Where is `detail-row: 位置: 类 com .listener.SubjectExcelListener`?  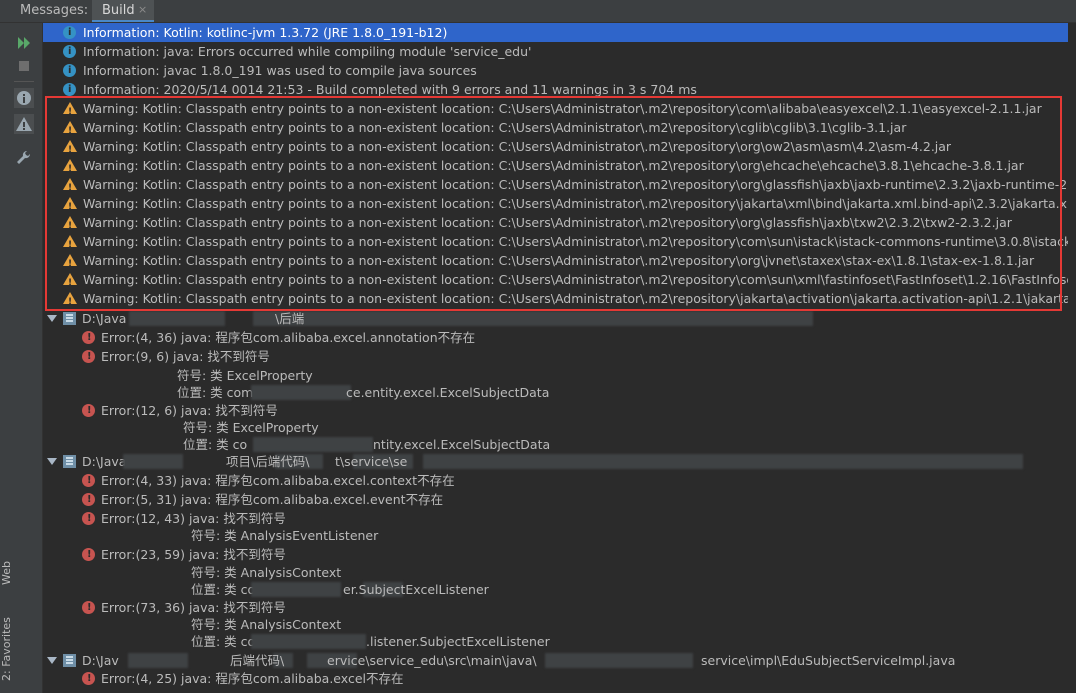 detail-row: 位置: 类 com .listener.SubjectExcelListener is located at coordinates (559, 641).